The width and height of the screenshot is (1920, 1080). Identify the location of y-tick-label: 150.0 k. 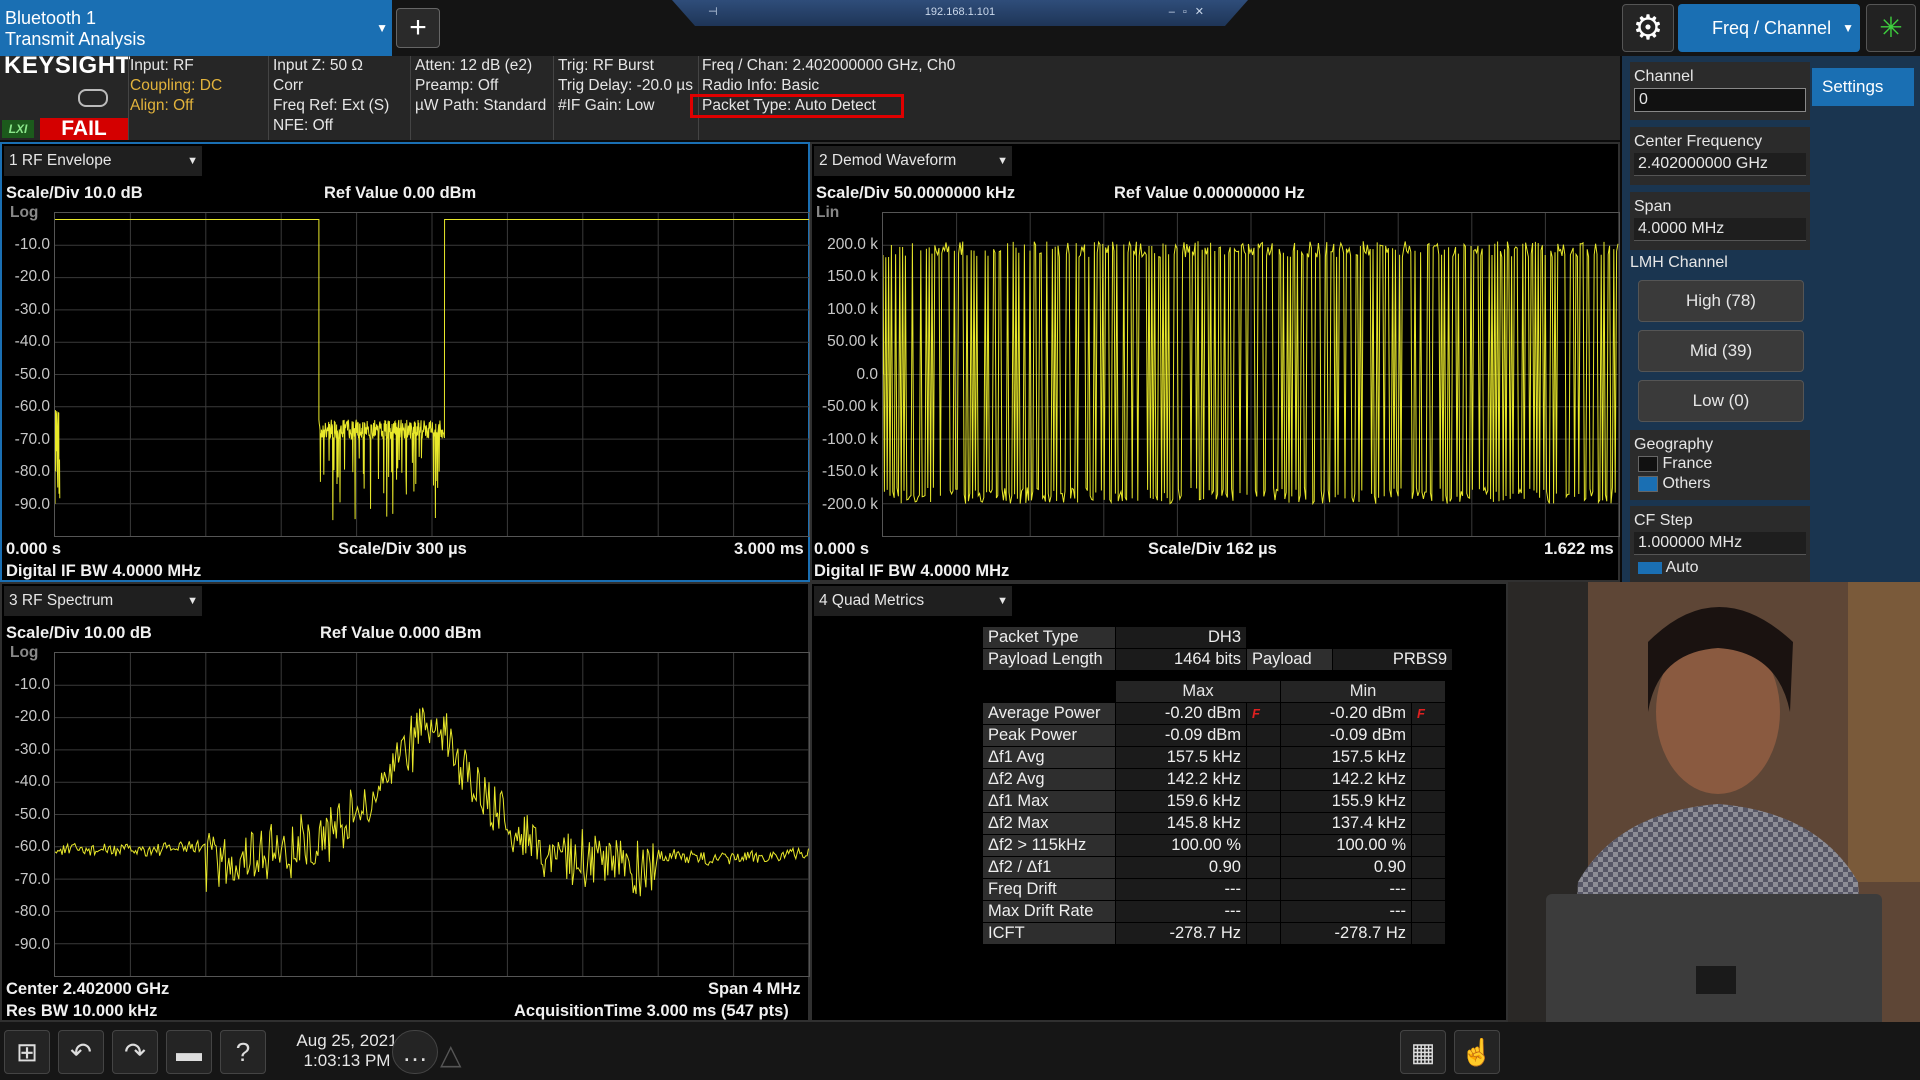
(852, 276).